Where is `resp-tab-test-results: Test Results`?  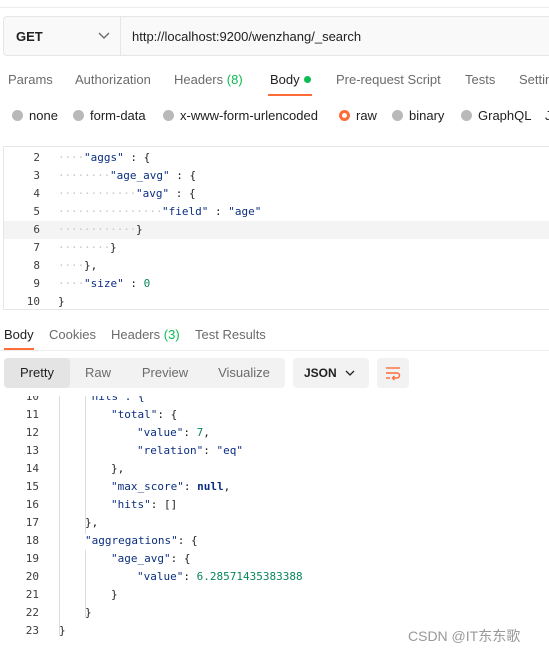 resp-tab-test-results: Test Results is located at coordinates (230, 334).